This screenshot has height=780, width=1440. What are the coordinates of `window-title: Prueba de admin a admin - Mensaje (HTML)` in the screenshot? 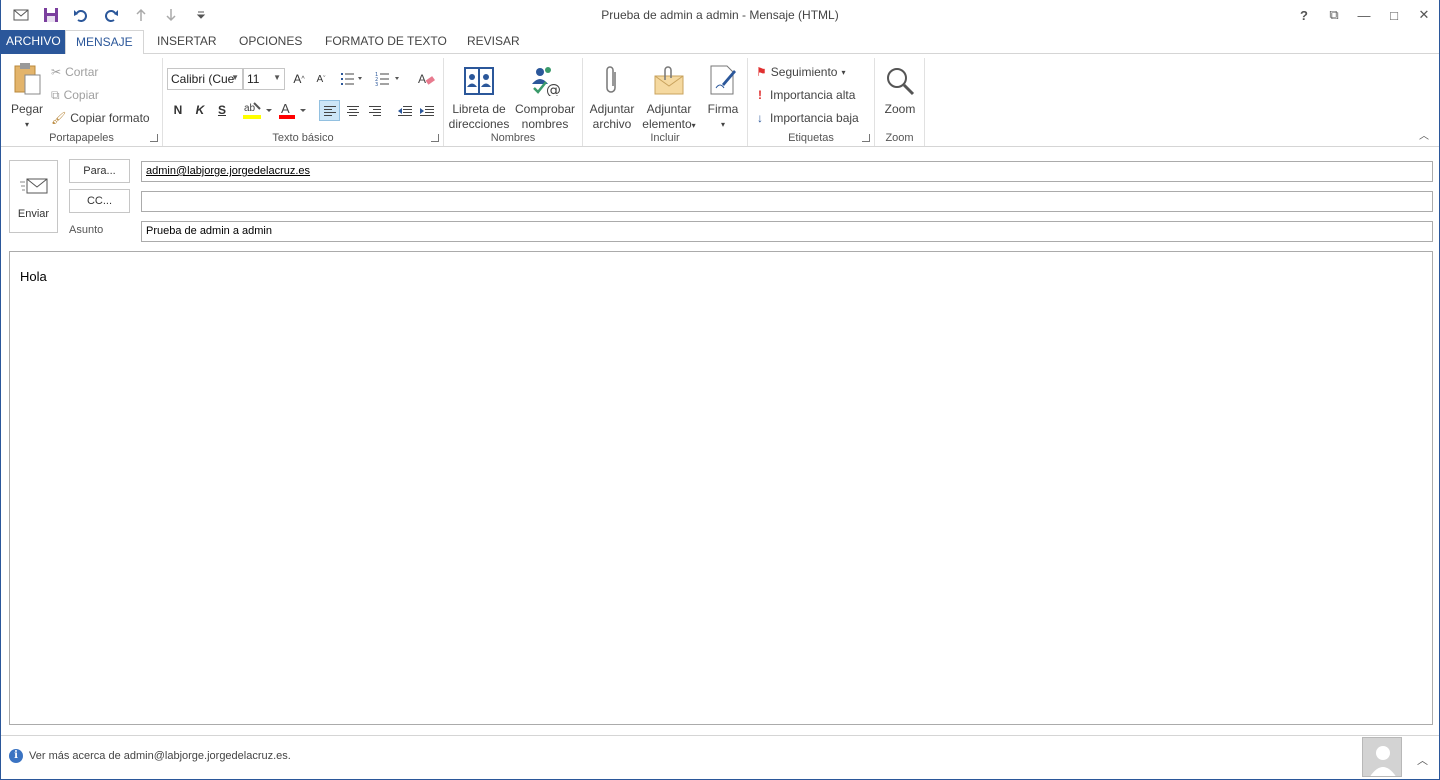 It's located at (720, 15).